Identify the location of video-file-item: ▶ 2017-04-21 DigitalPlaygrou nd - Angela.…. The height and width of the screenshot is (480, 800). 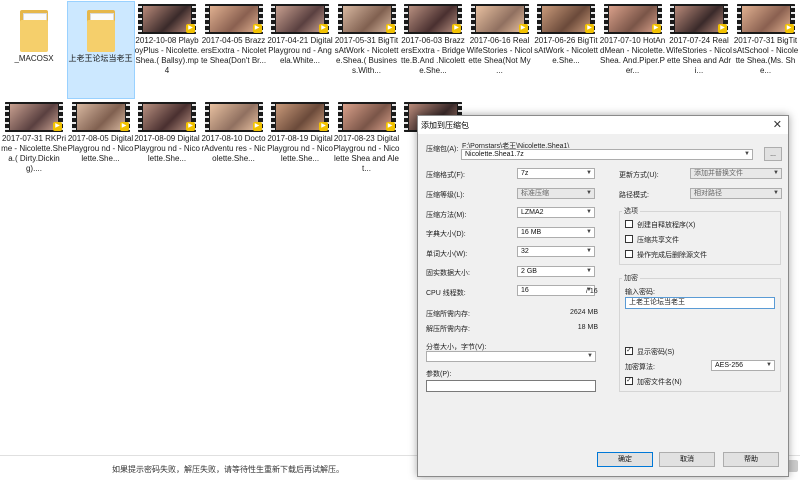
(300, 50).